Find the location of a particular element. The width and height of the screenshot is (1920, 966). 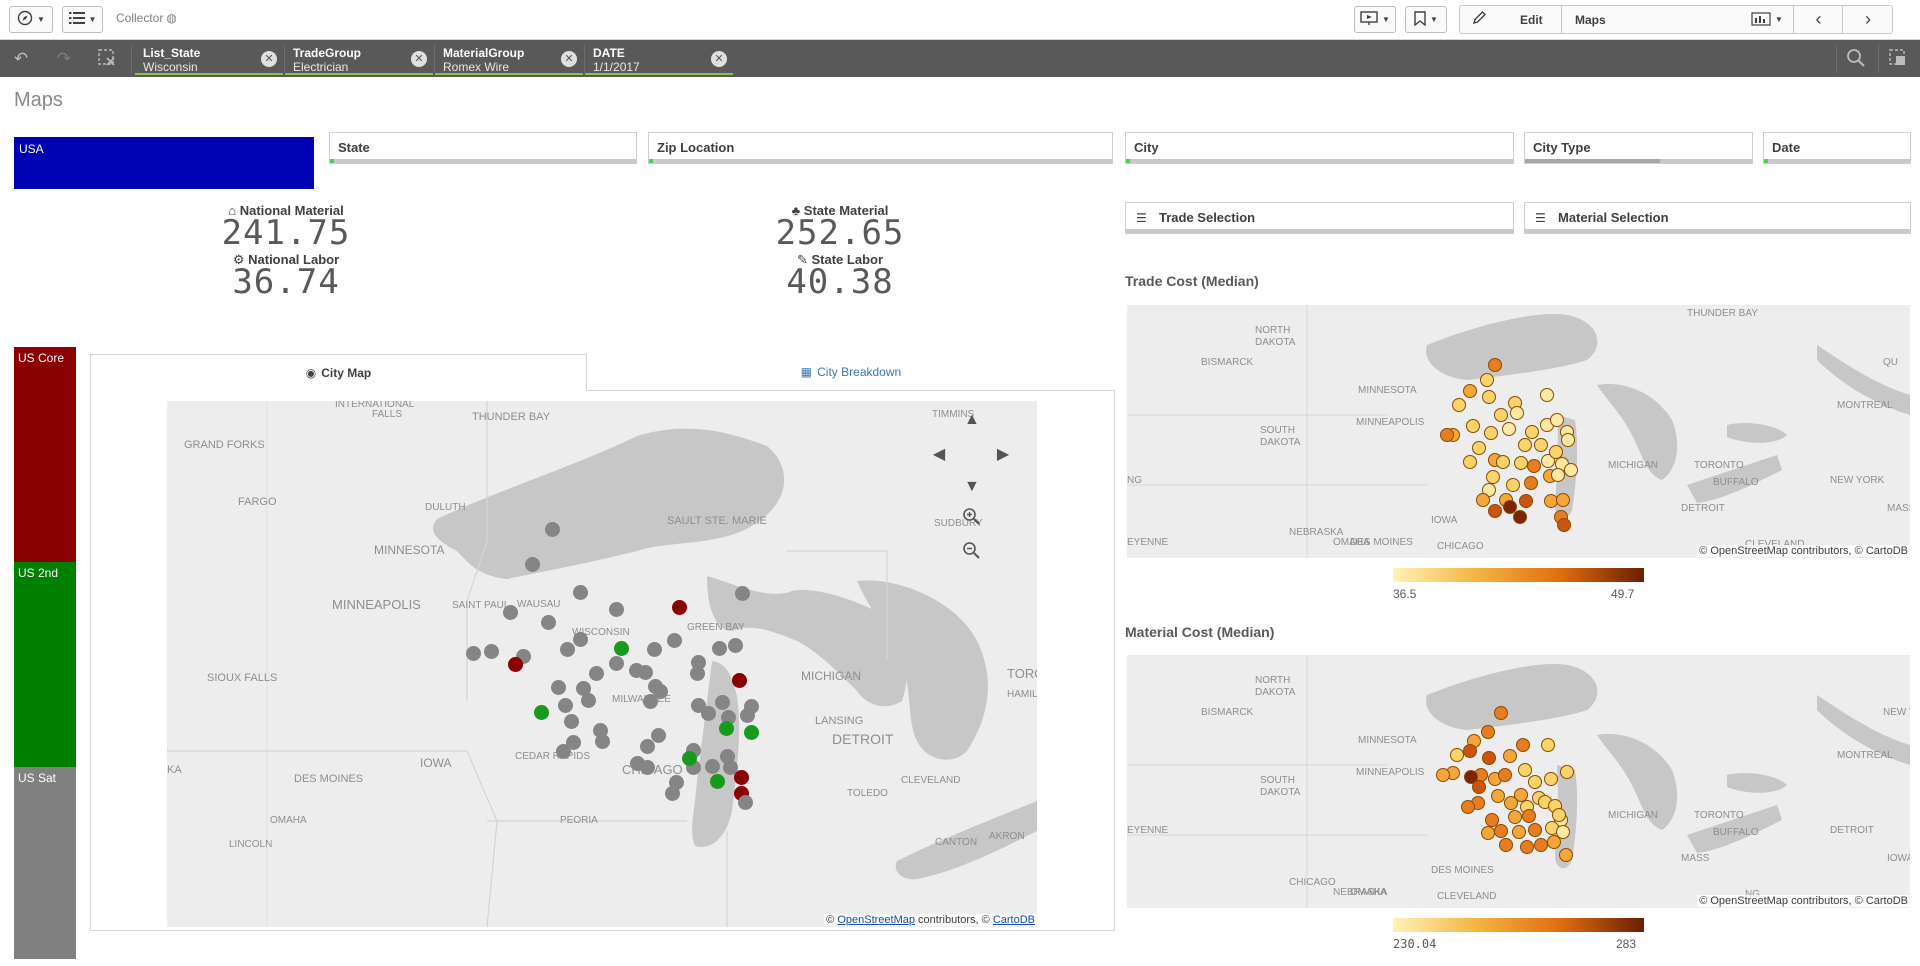

filter-zip-location: Zip Location is located at coordinates (880, 148).